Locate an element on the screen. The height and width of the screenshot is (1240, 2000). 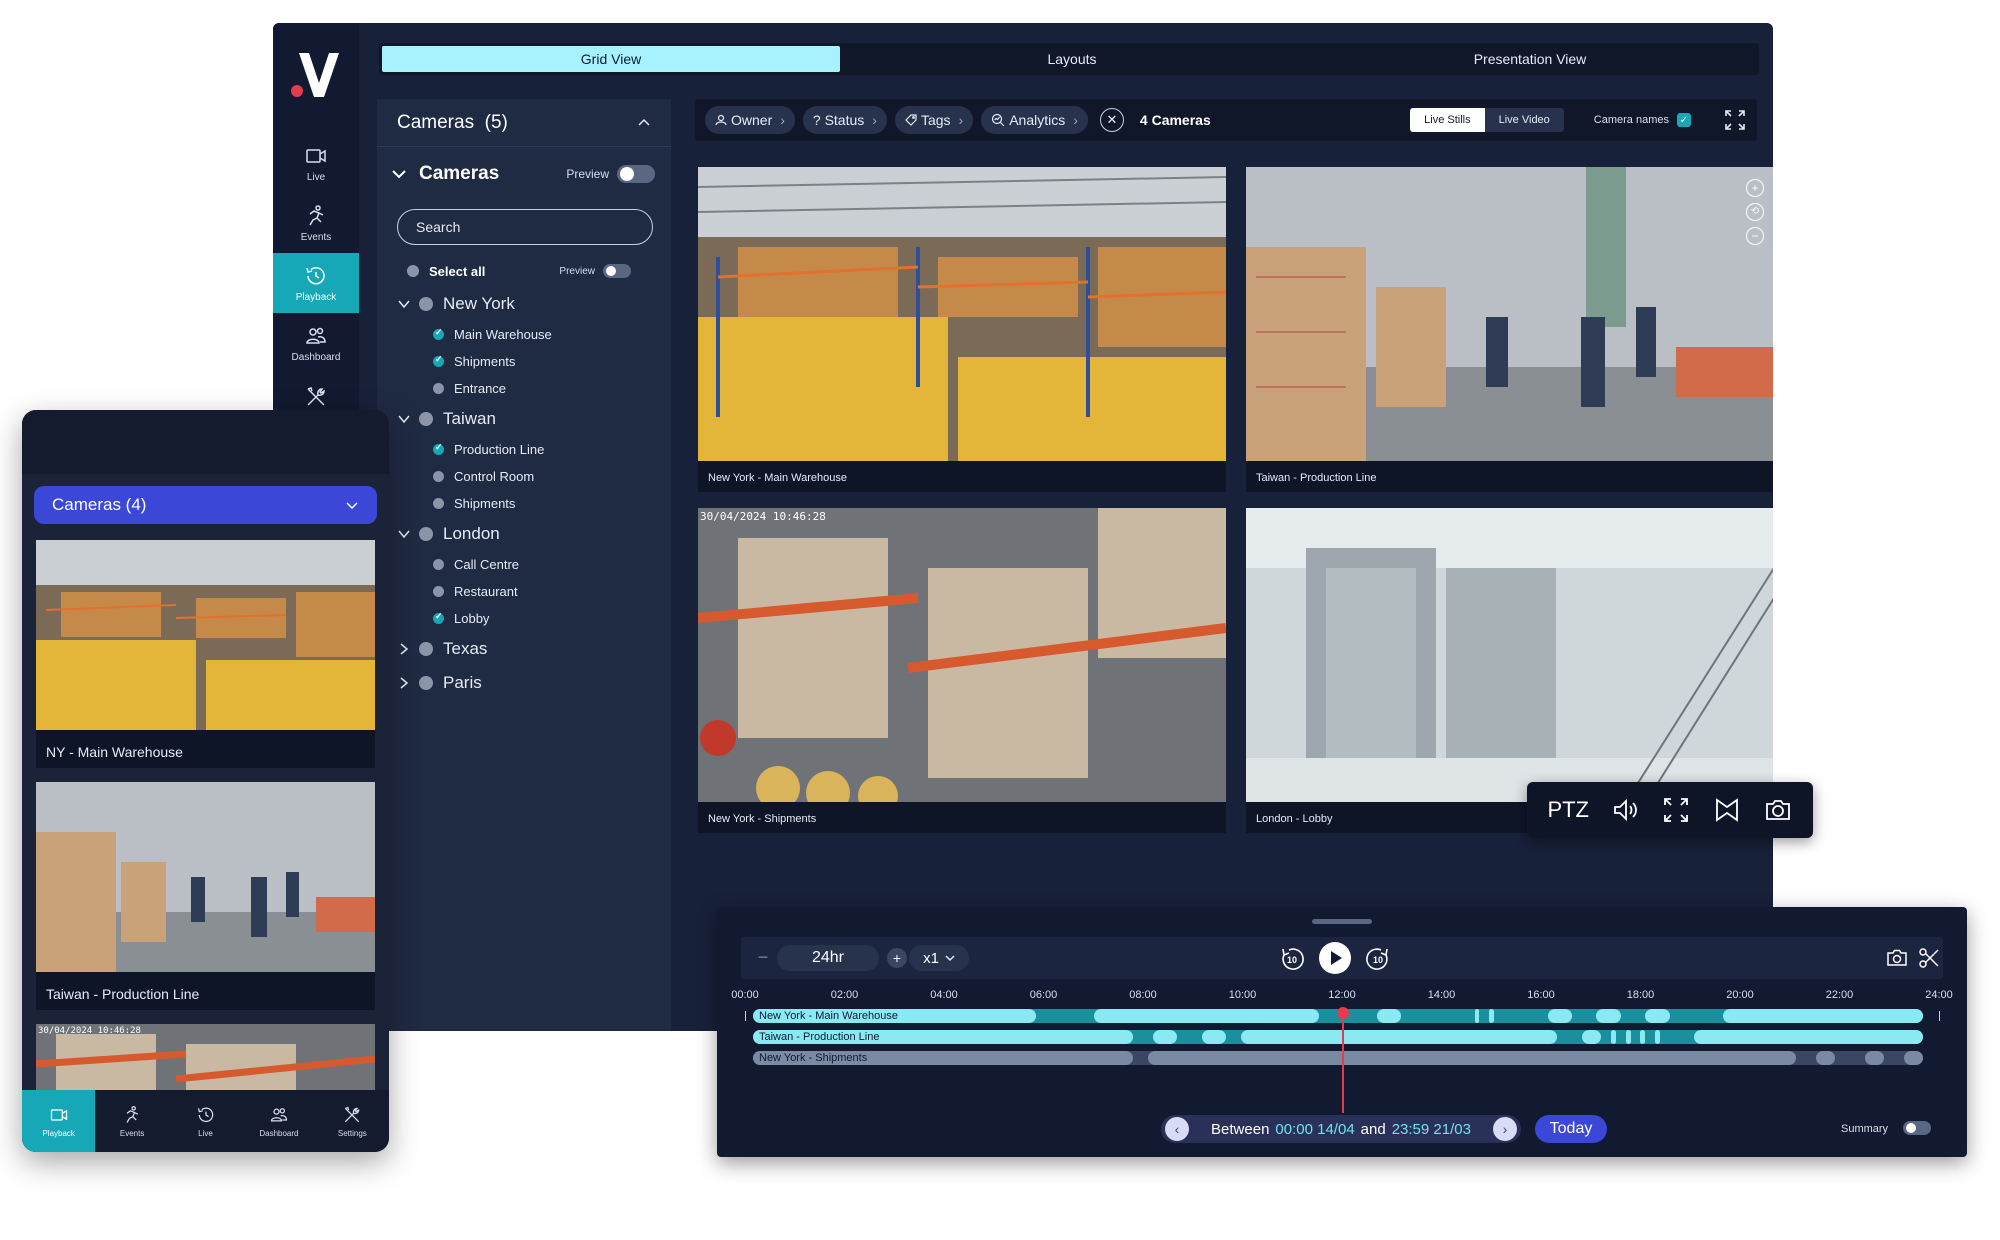
timeline-track: Taiwan - Production Line is located at coordinates (1338, 1037).